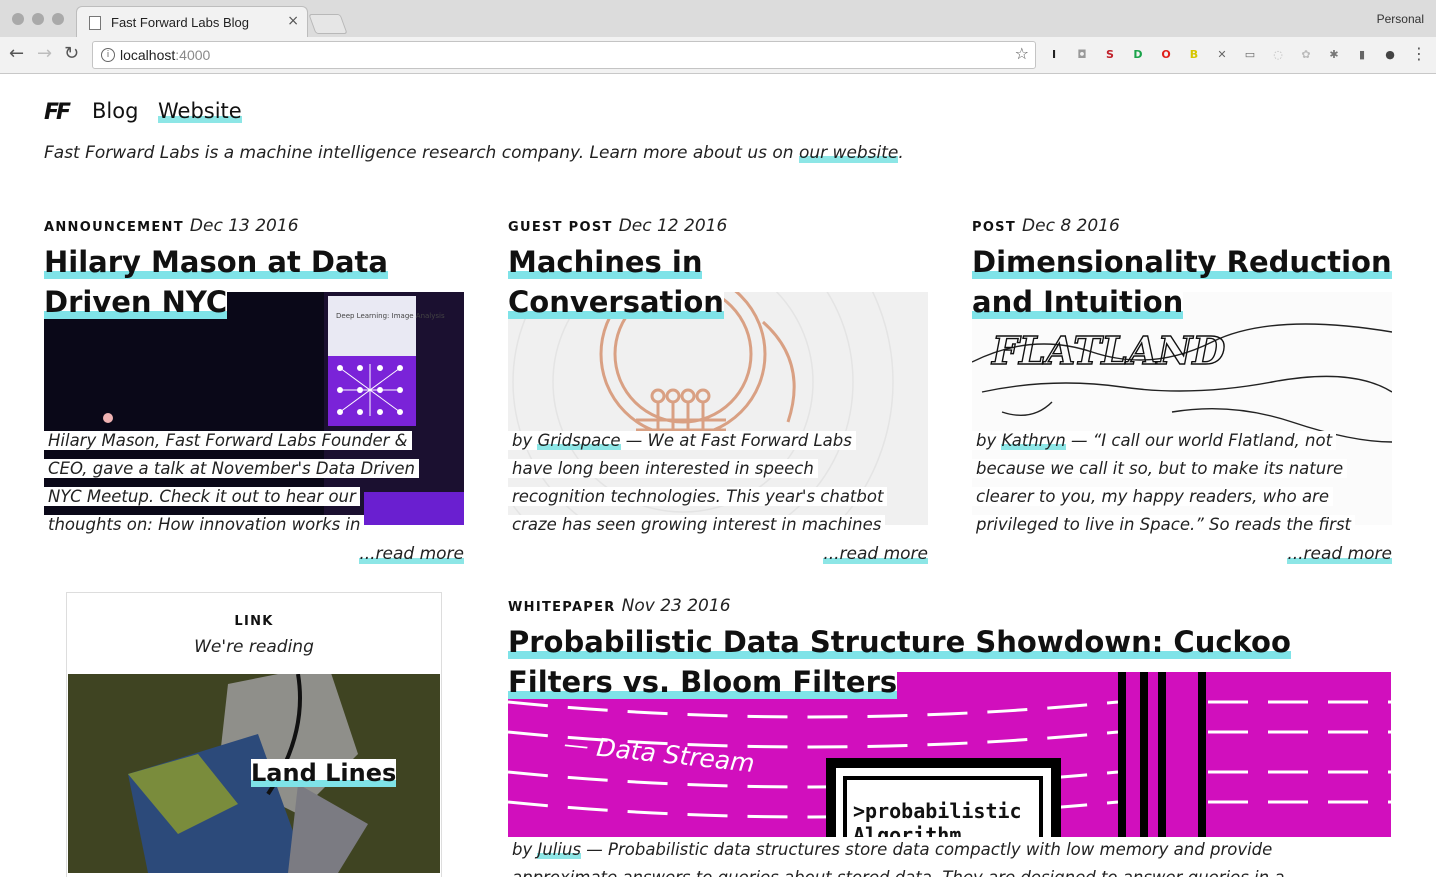 Image resolution: width=1436 pixels, height=877 pixels. Describe the element at coordinates (57, 112) in the screenshot. I see `ff-logo: FF` at that location.